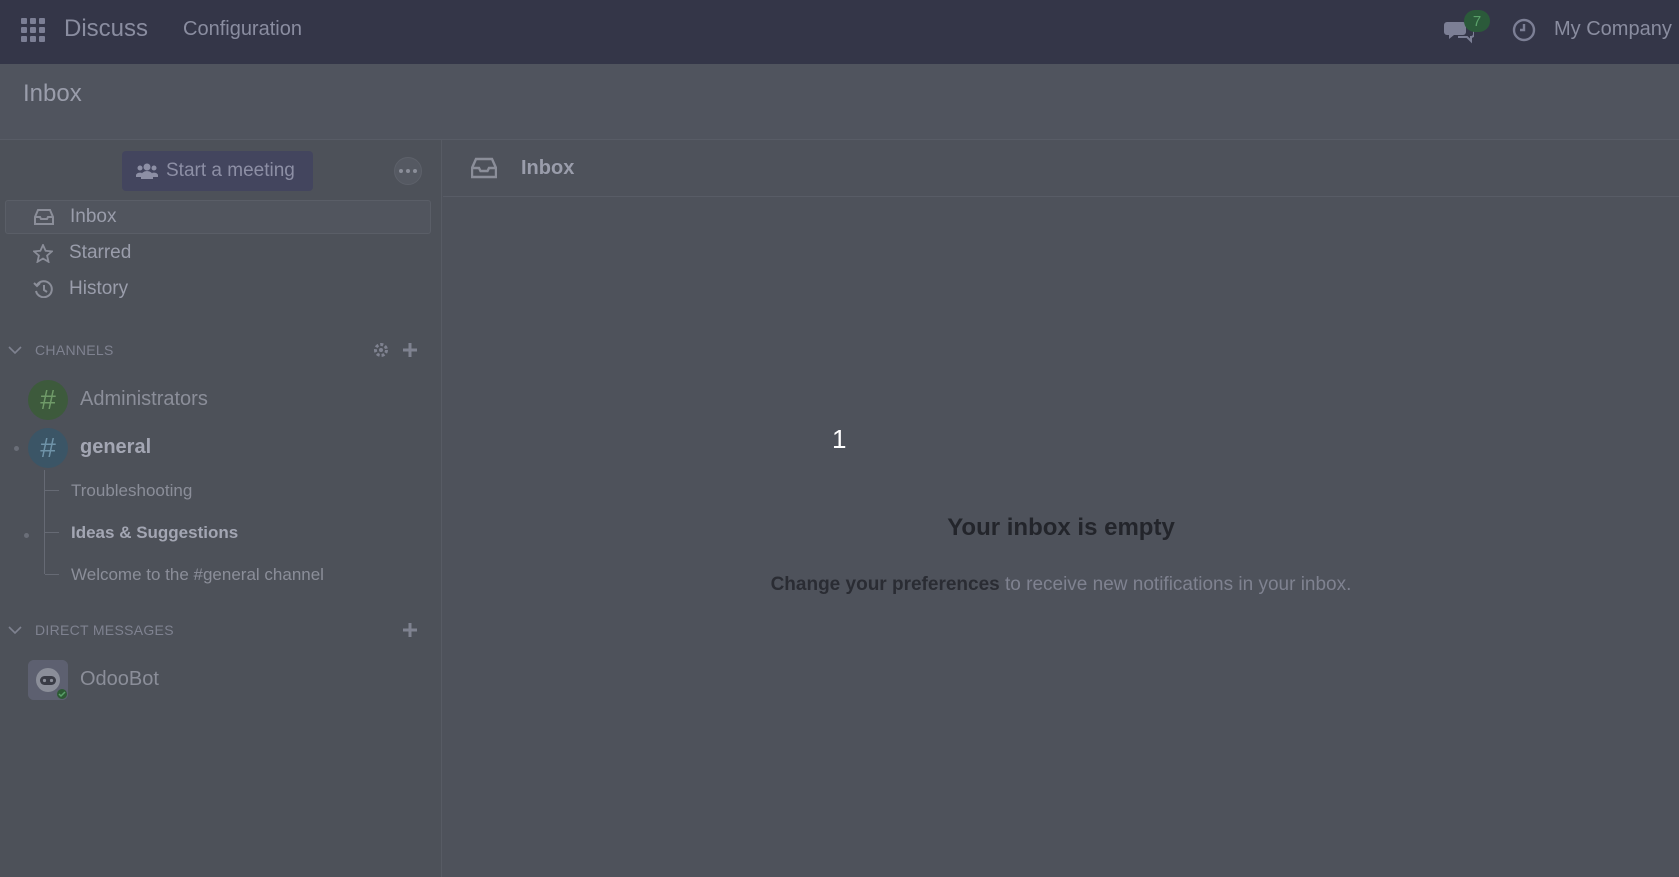 The width and height of the screenshot is (1679, 877). What do you see at coordinates (221, 351) in the screenshot?
I see `category-channels: CHANNELS` at bounding box center [221, 351].